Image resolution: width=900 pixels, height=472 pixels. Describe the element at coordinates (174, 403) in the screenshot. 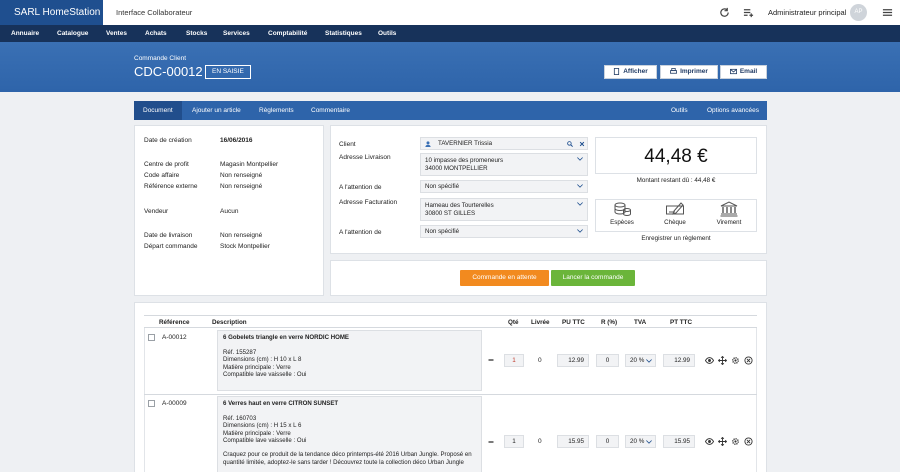

I see `row-reference: A-00009` at that location.